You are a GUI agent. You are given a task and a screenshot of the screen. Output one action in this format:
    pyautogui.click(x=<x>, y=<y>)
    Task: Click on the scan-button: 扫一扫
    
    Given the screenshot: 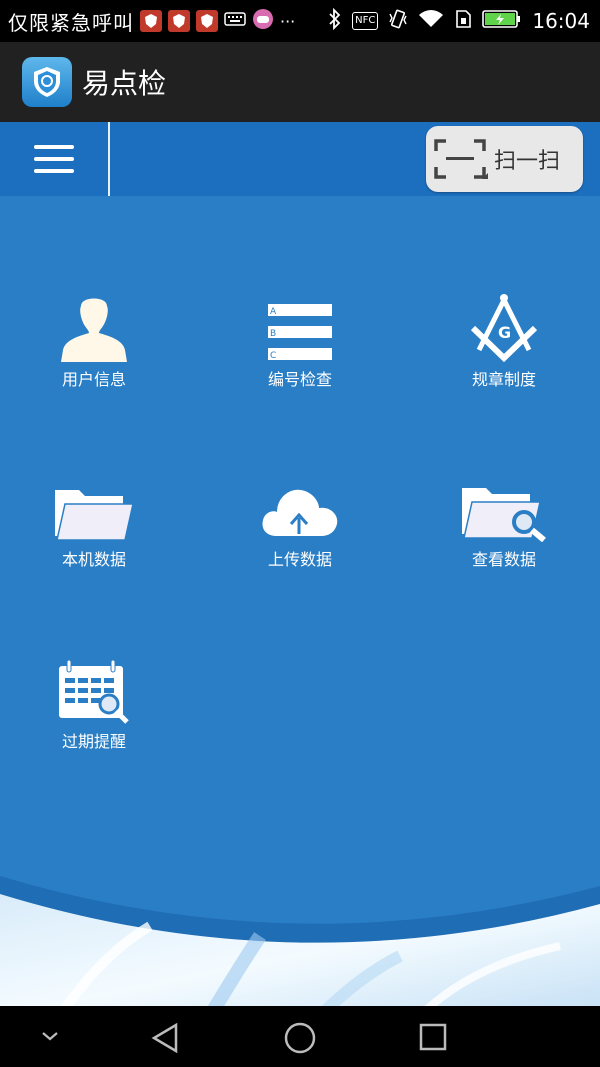 What is the action you would take?
    pyautogui.click(x=504, y=159)
    